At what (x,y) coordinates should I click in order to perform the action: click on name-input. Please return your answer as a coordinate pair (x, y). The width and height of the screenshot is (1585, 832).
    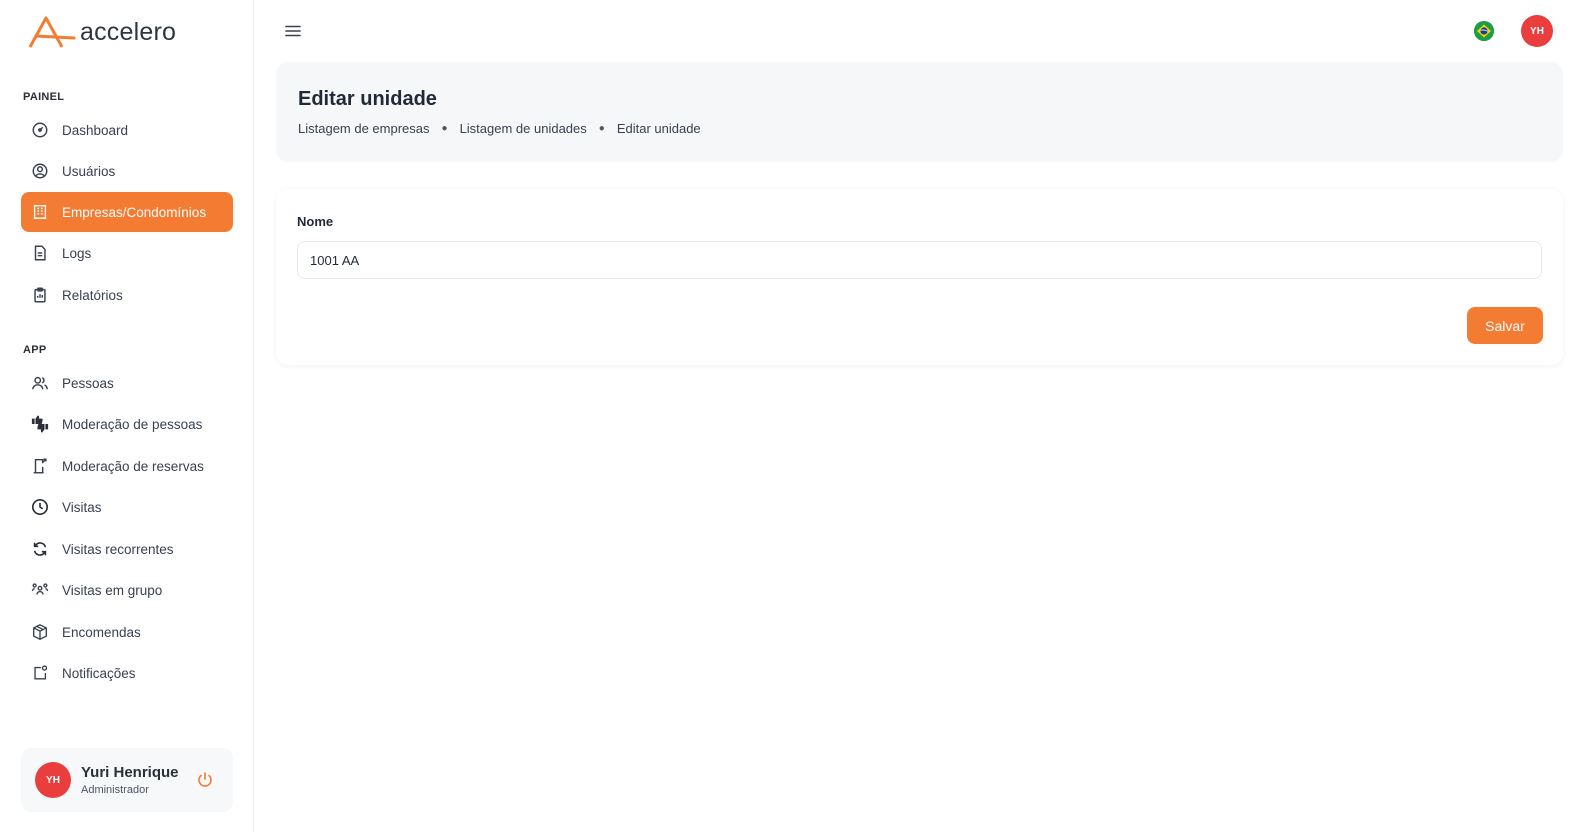
    Looking at the image, I should click on (919, 260).